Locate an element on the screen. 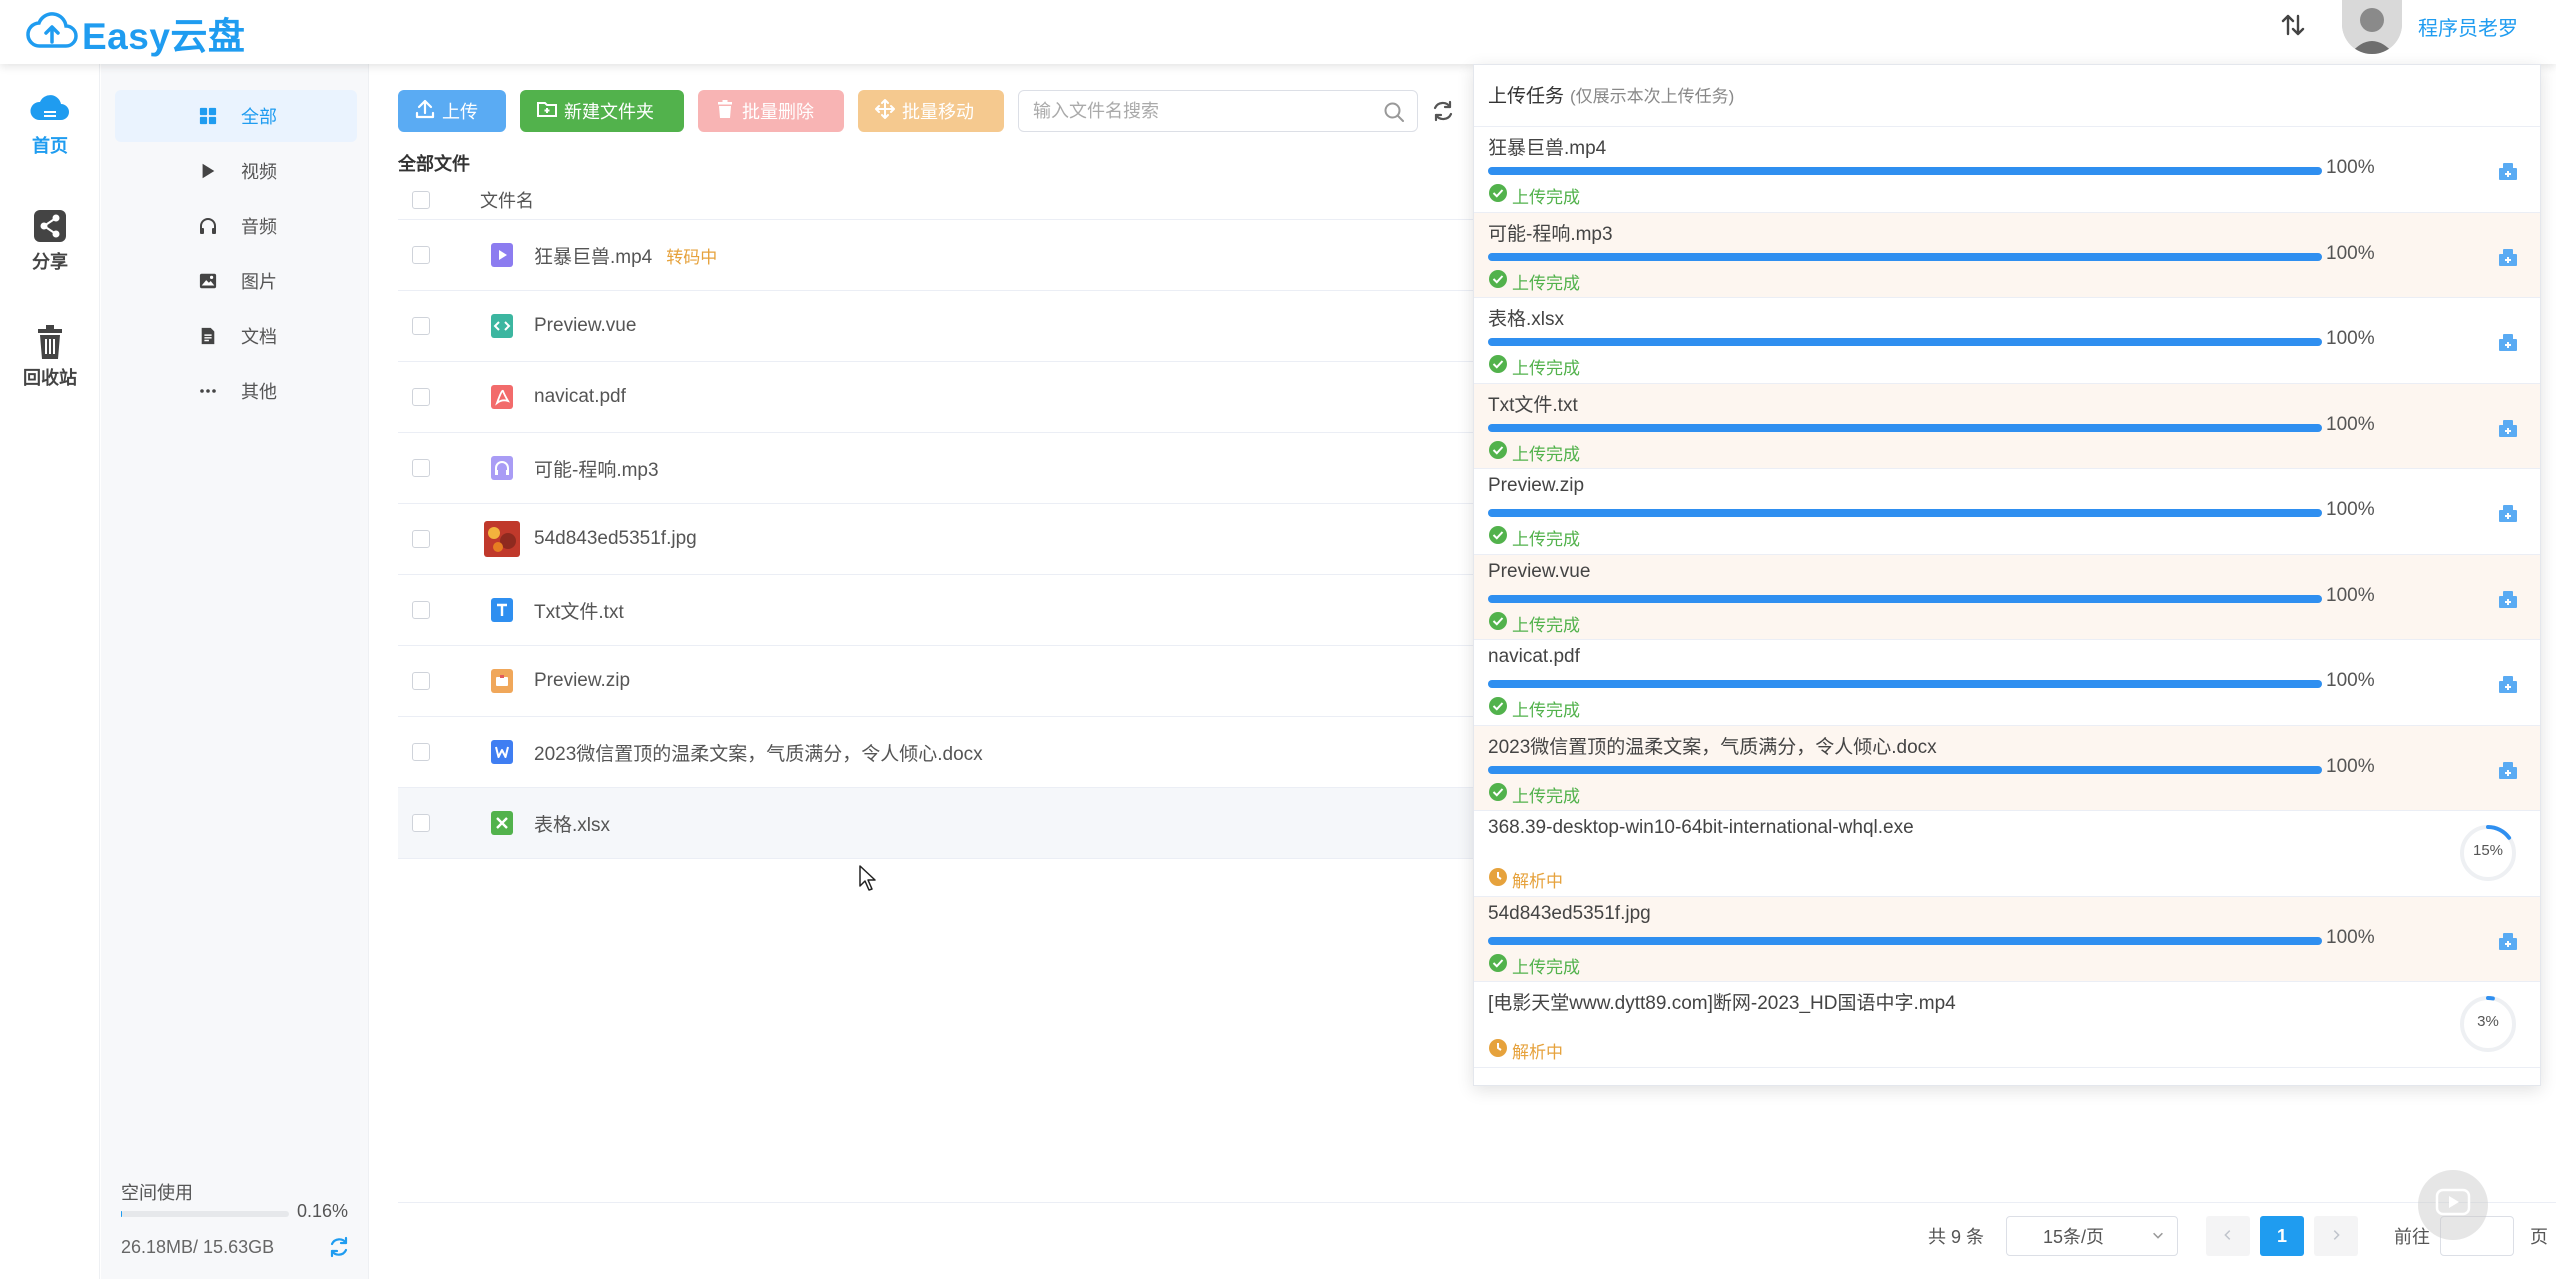 This screenshot has height=1279, width=2556. page-number-button: 1 is located at coordinates (2282, 1236).